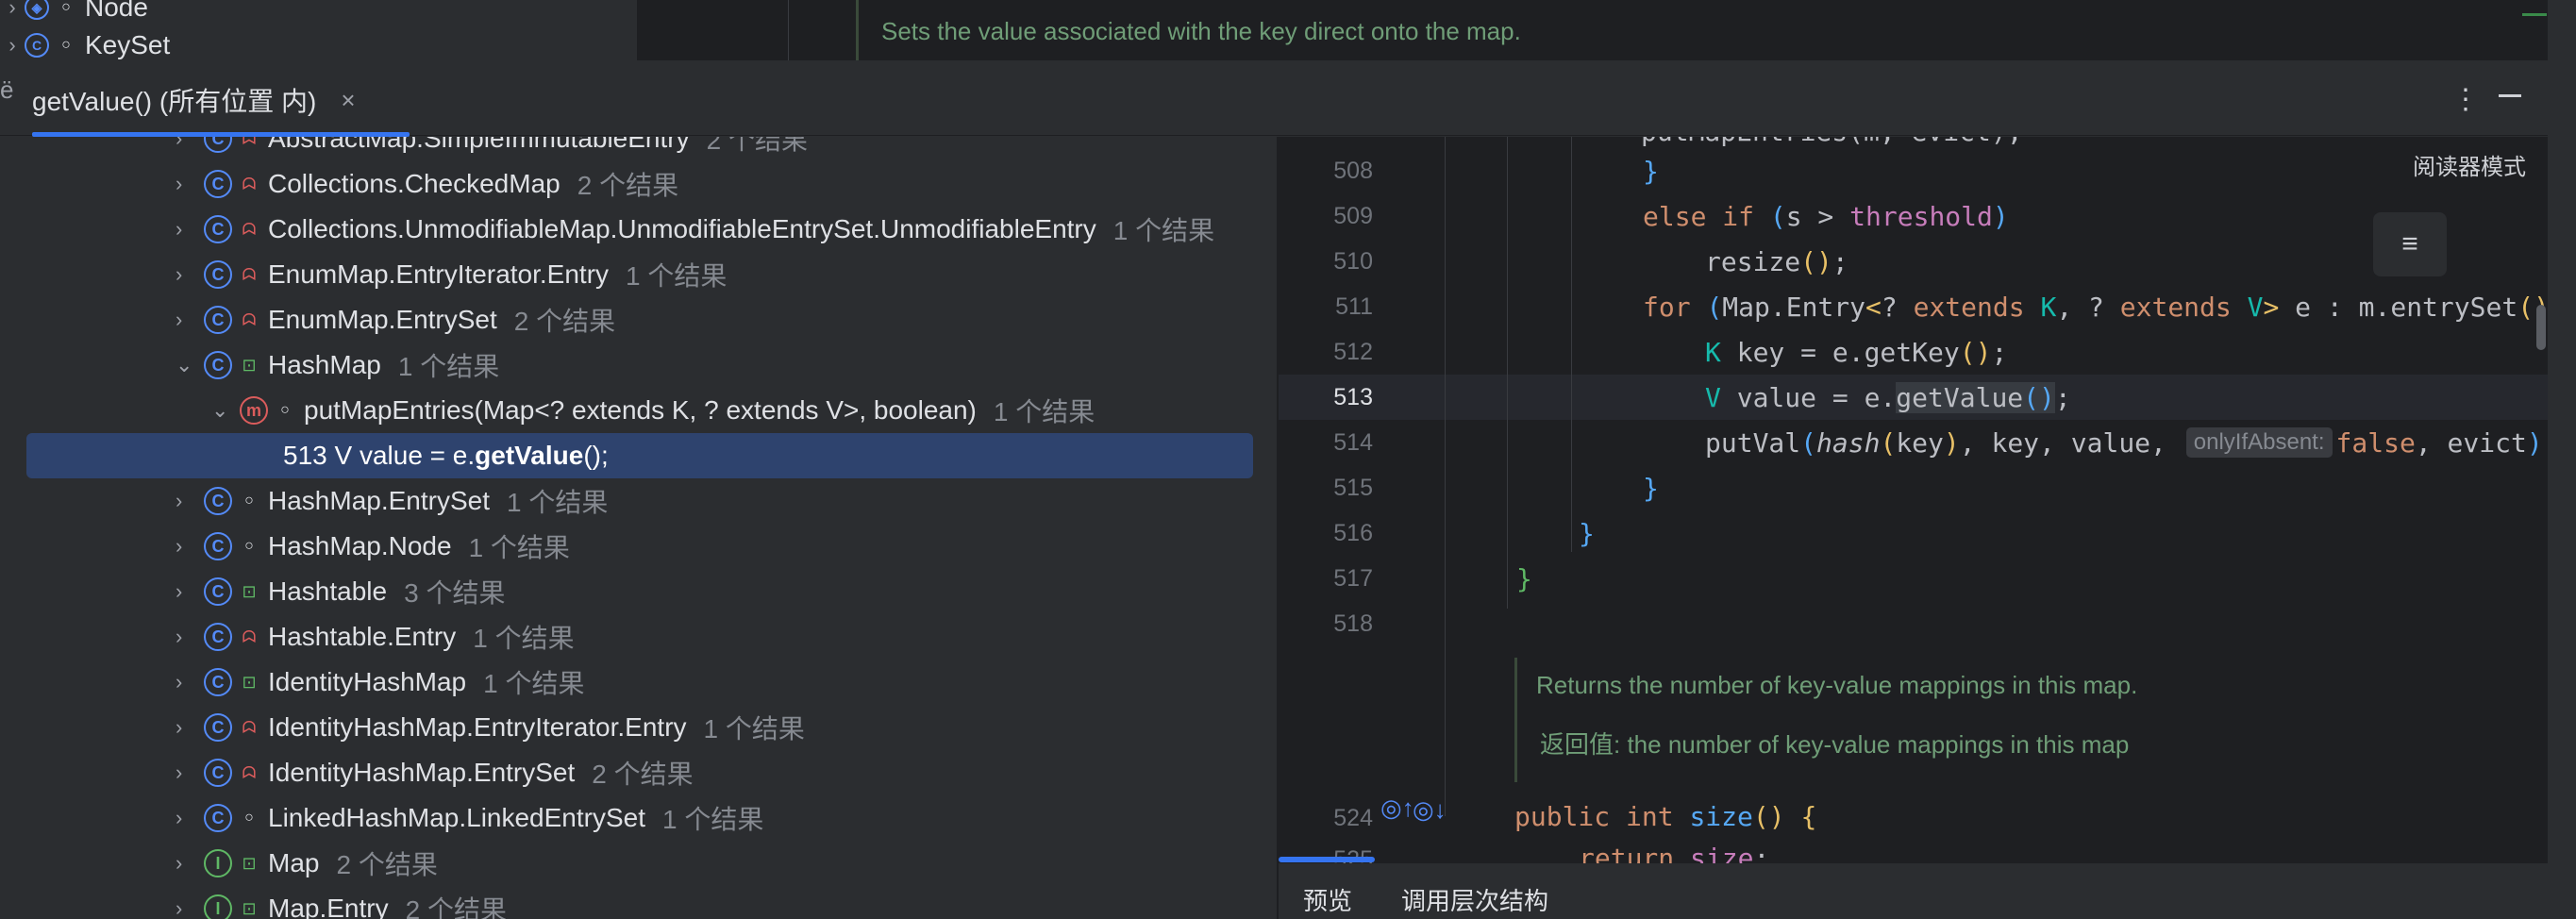  What do you see at coordinates (479, 145) in the screenshot?
I see `tree-item-label: AbstractMap.SimpleImmutableEntry` at bounding box center [479, 145].